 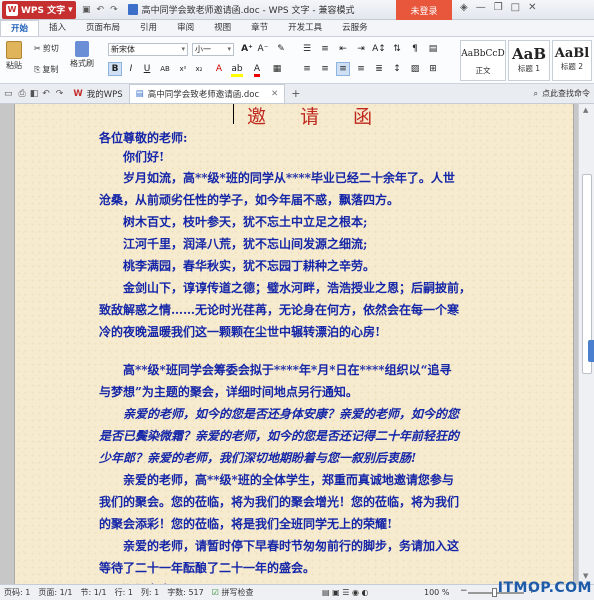 I want to click on folder-icon: ▭, so click(x=8, y=94).